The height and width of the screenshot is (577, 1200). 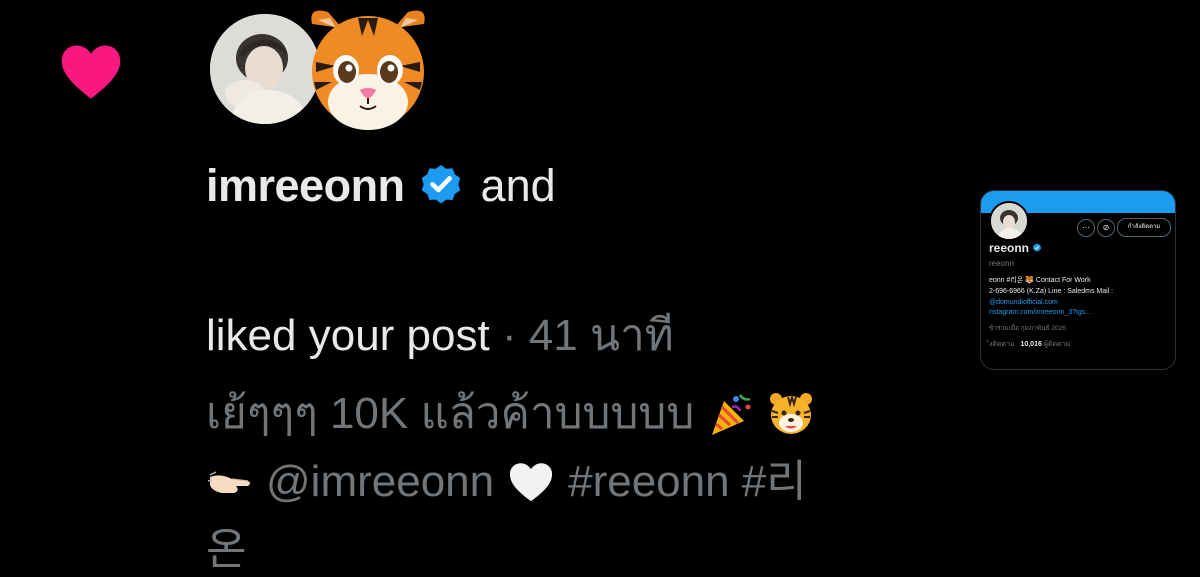 I want to click on profile-name-text: reeonn, so click(x=1009, y=248).